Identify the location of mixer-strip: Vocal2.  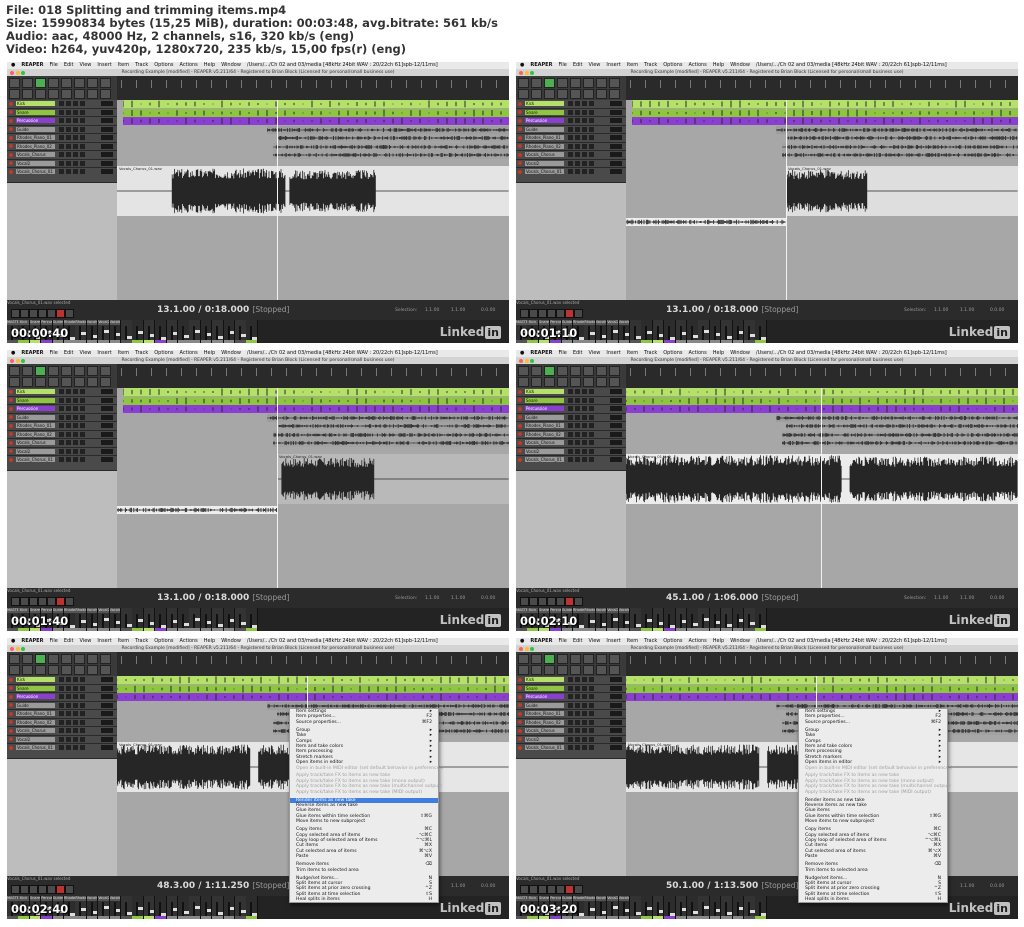
(613, 907).